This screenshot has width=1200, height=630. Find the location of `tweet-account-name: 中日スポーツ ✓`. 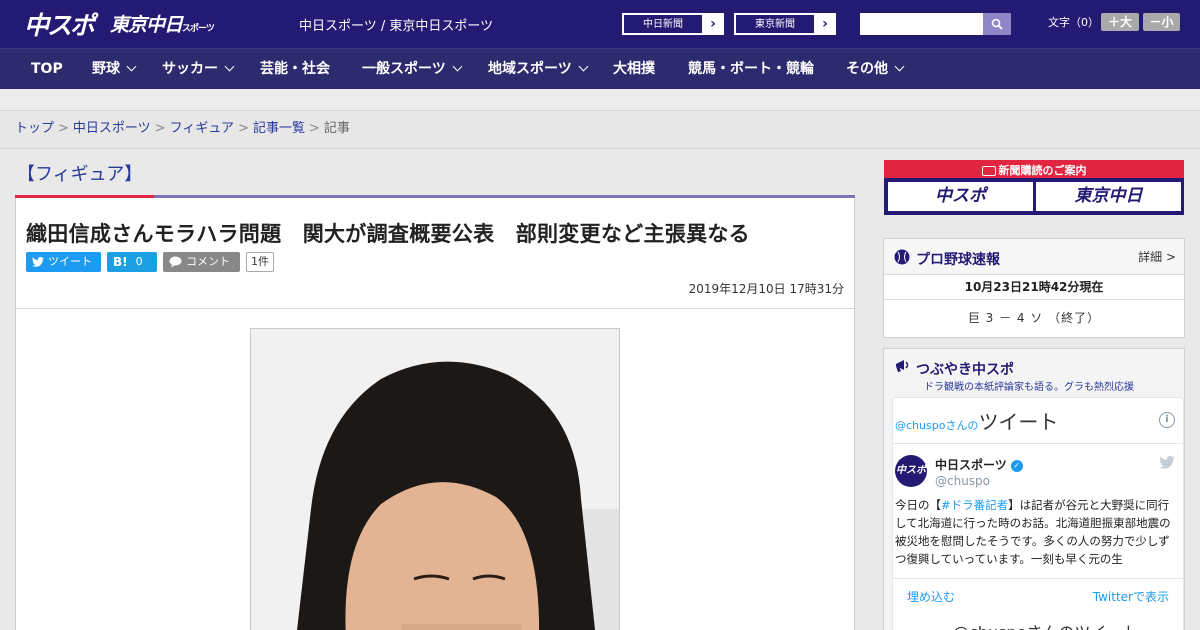

tweet-account-name: 中日スポーツ ✓ is located at coordinates (979, 464).